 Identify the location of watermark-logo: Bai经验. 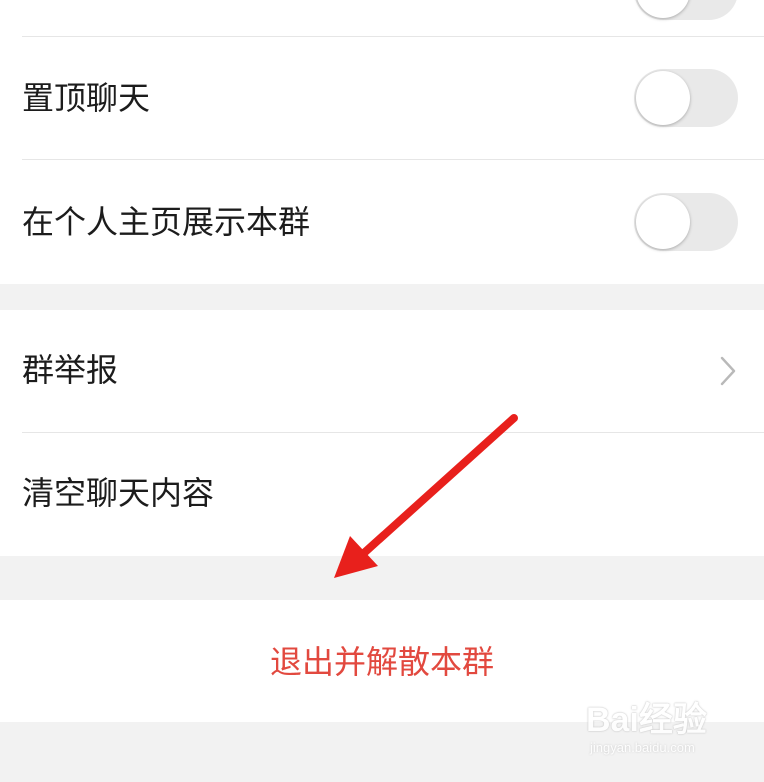
(646, 720).